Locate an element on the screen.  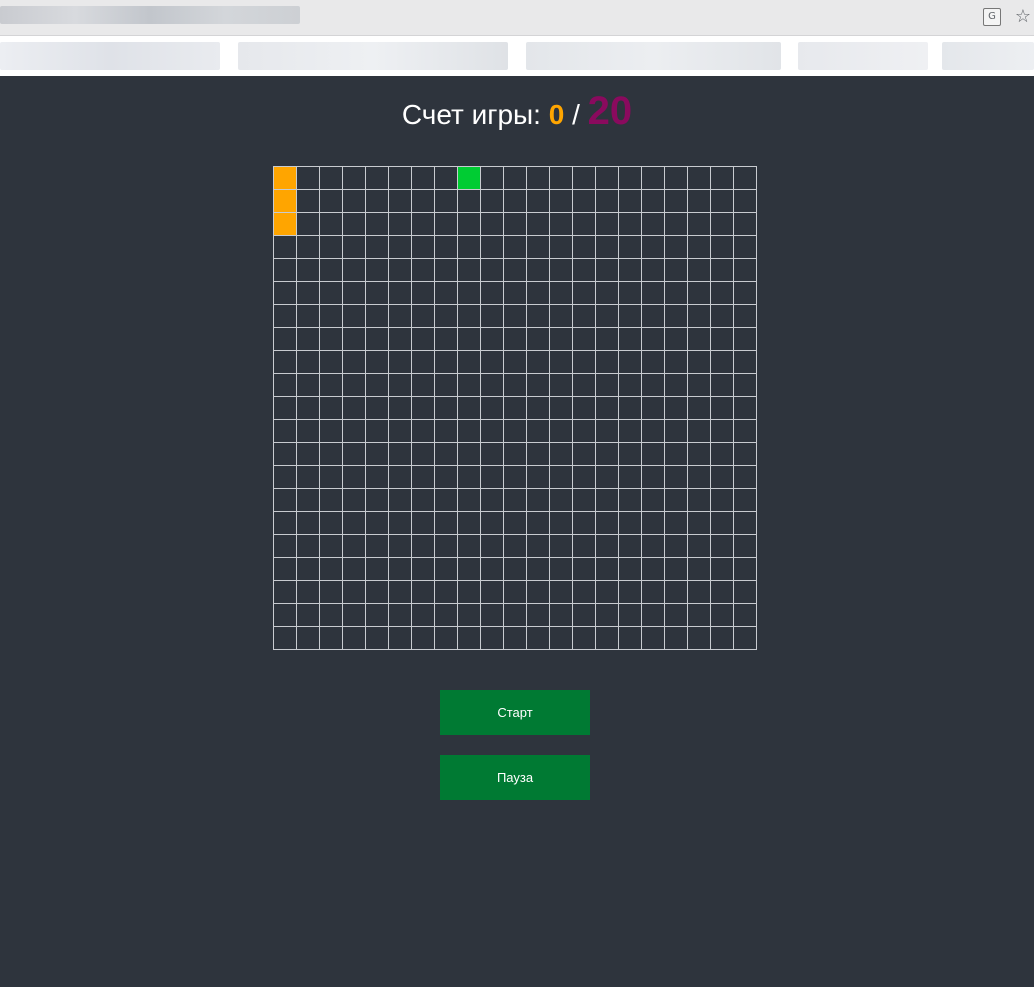
score-heading: Счет игры: 0 / 20 is located at coordinates (517, 113).